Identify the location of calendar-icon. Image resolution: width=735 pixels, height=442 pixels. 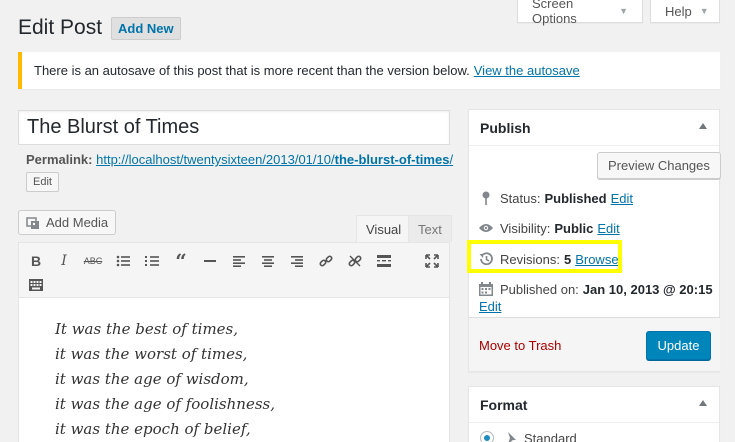
(486, 289).